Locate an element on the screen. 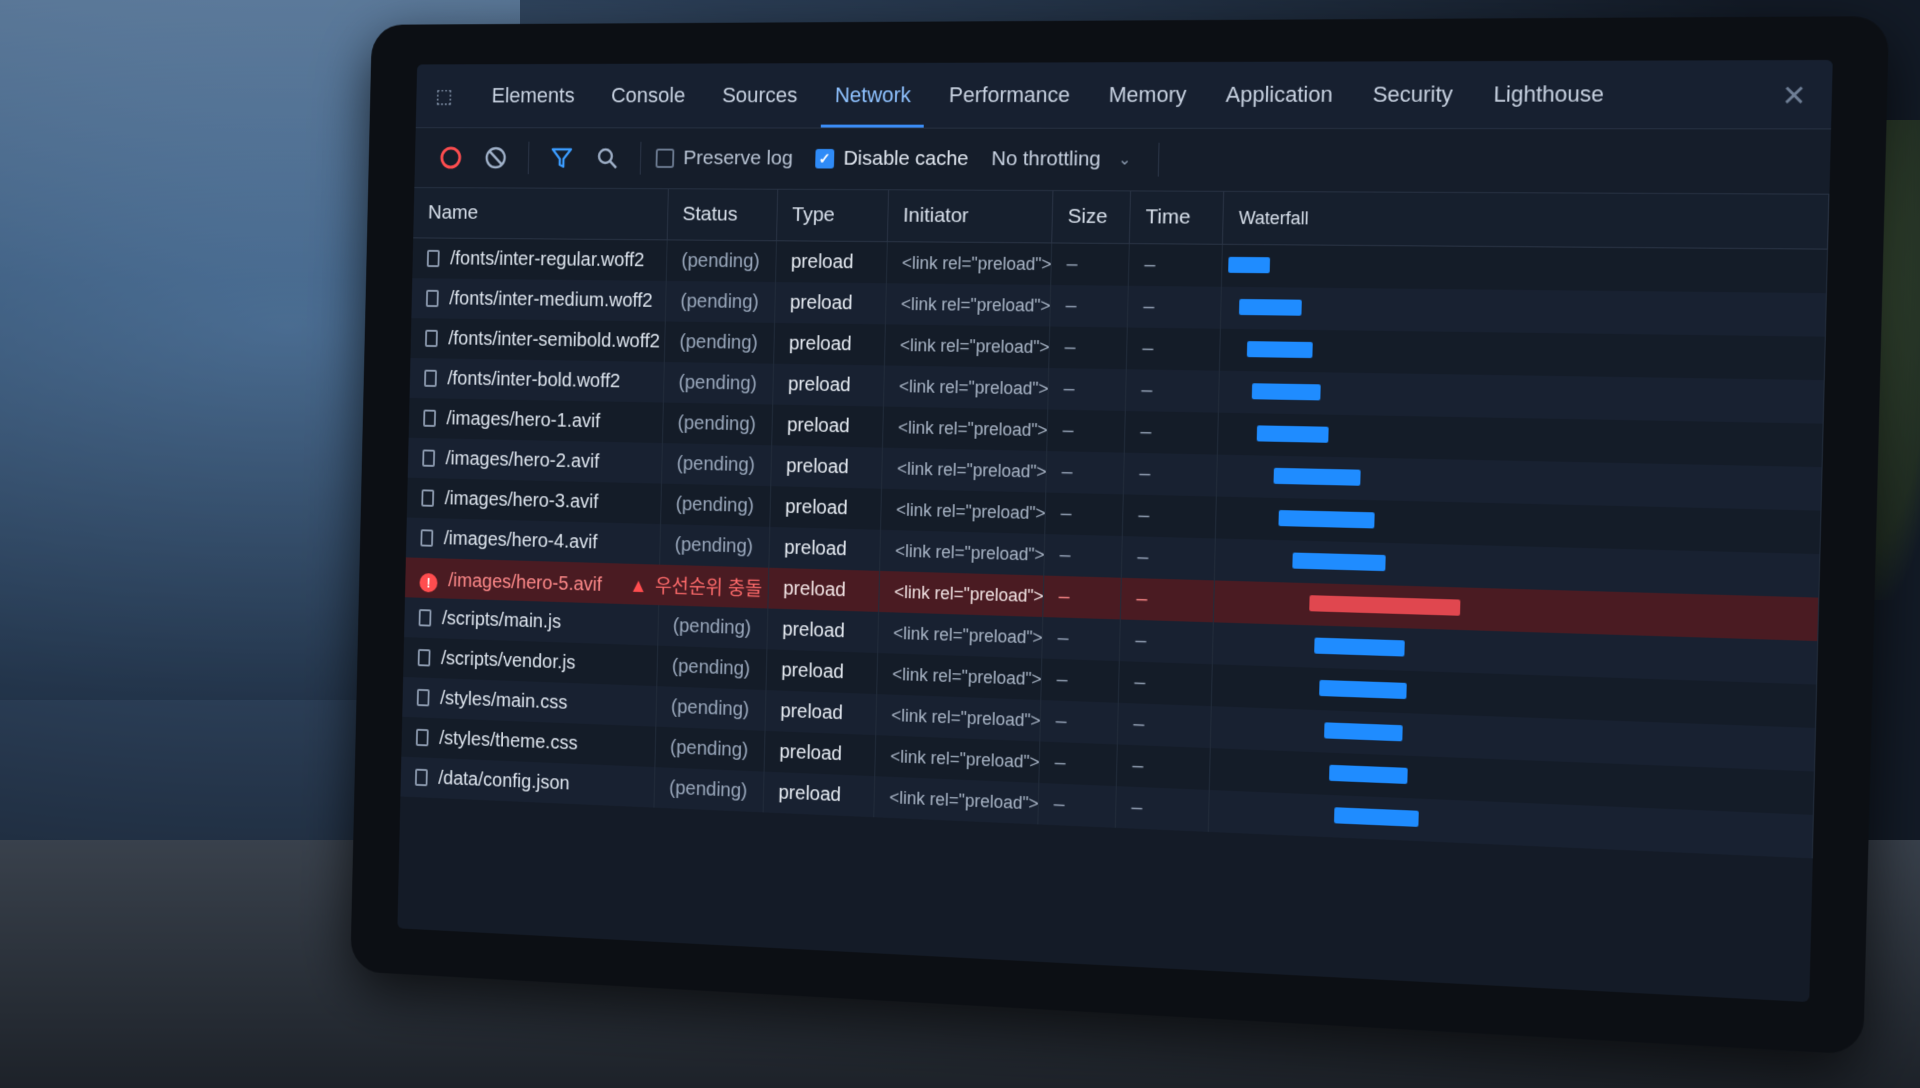  request-name: /images/hero-5.avif is located at coordinates (525, 583).